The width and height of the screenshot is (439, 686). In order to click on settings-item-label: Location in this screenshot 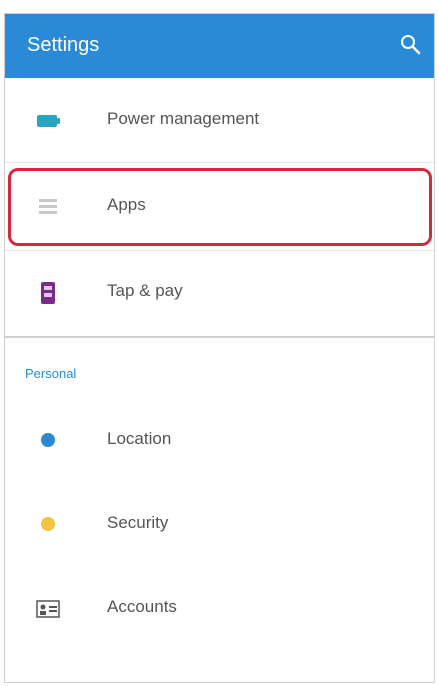, I will do `click(139, 438)`.